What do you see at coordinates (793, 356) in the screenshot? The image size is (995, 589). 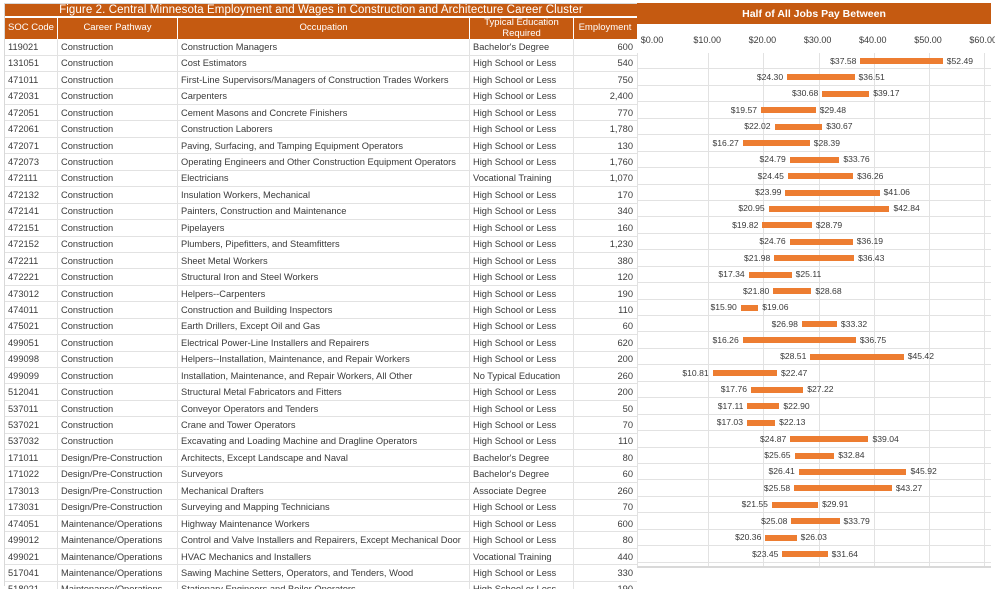 I see `wage-low-label: $28.51` at bounding box center [793, 356].